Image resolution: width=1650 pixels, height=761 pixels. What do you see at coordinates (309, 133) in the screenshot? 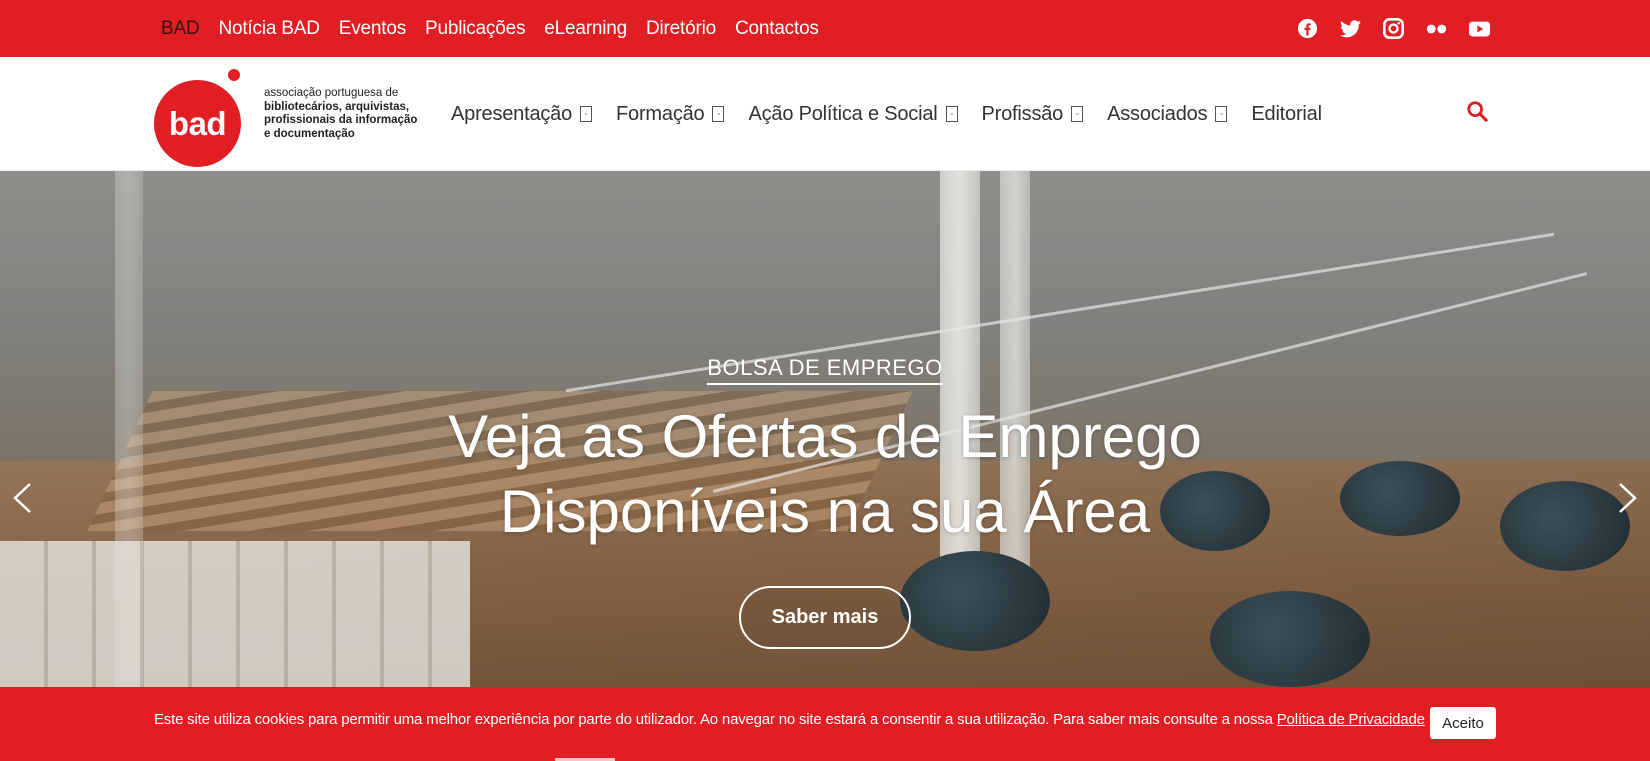
I see `tagline-line-4: e documentação` at bounding box center [309, 133].